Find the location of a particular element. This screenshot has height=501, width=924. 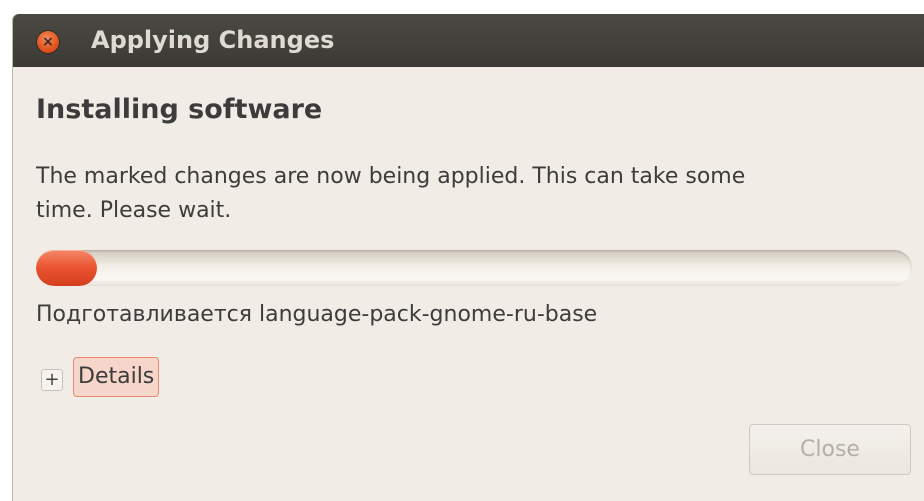

progress-fill is located at coordinates (67, 268).